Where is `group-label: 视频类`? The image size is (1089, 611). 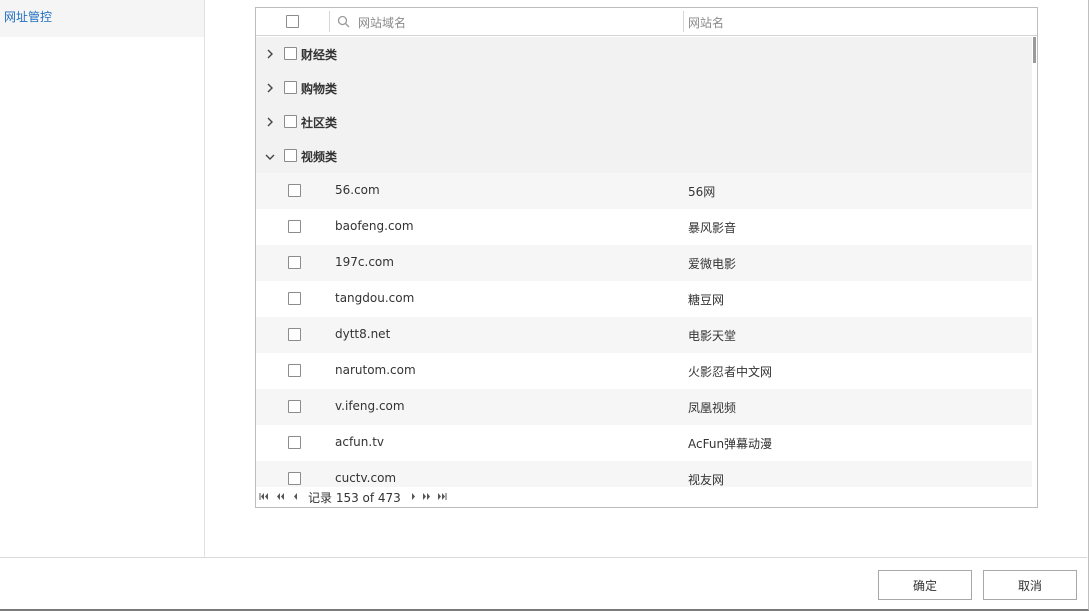 group-label: 视频类 is located at coordinates (319, 157).